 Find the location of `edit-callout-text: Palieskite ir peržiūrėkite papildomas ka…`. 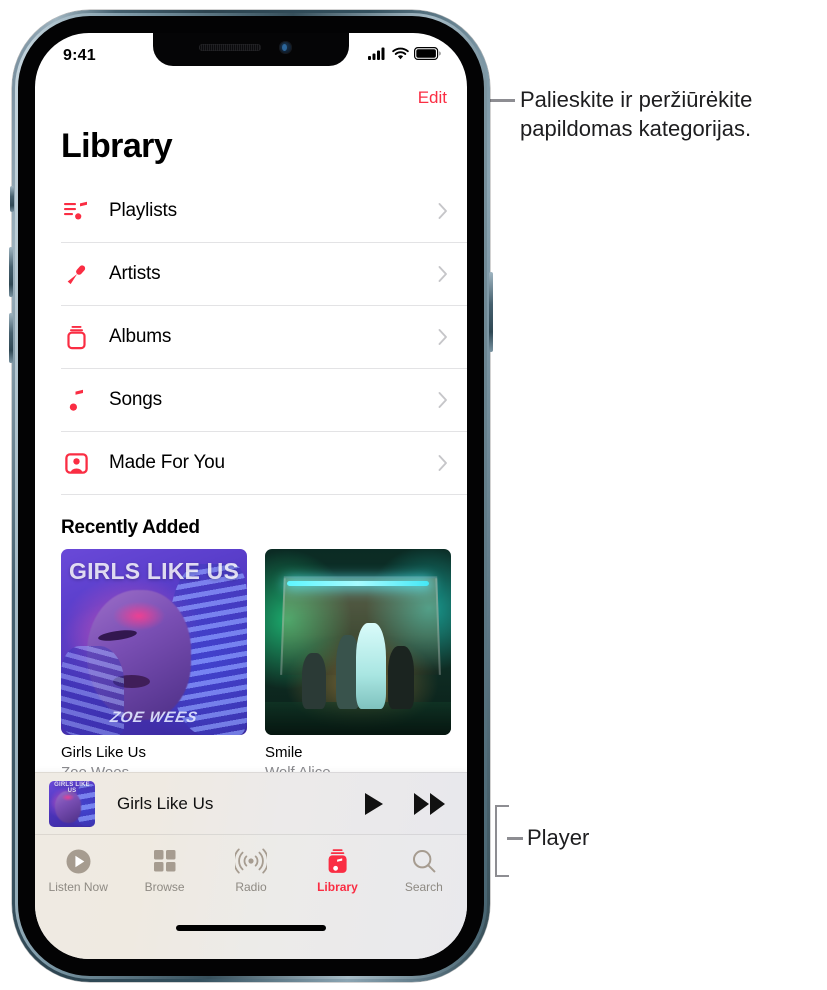

edit-callout-text: Palieskite ir peržiūrėkite papildomas ka… is located at coordinates (670, 114).